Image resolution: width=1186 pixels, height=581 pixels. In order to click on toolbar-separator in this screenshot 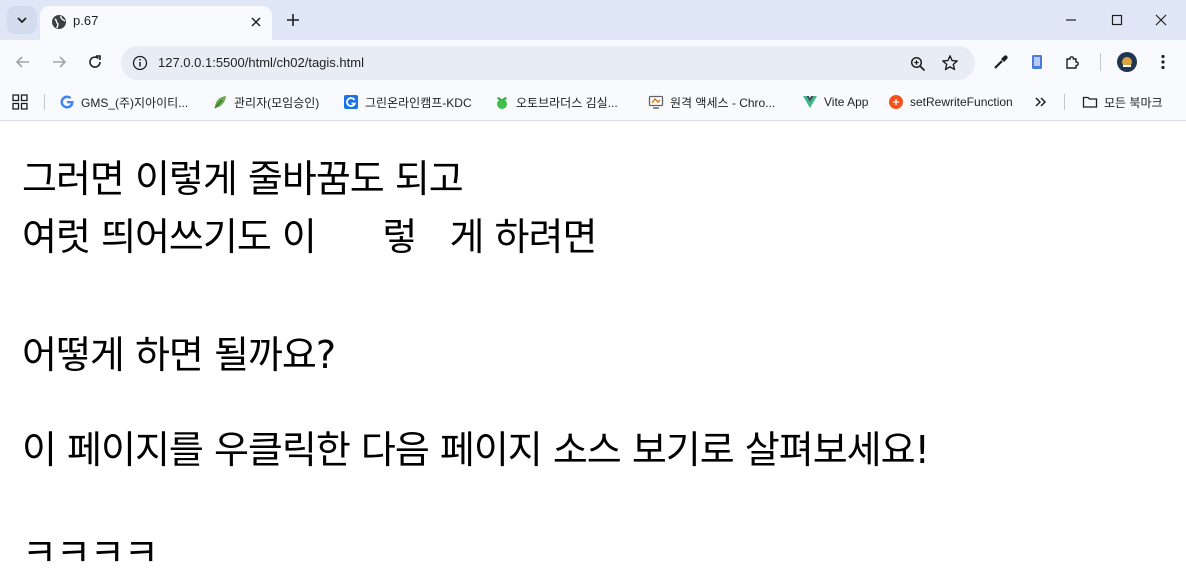, I will do `click(1100, 62)`.